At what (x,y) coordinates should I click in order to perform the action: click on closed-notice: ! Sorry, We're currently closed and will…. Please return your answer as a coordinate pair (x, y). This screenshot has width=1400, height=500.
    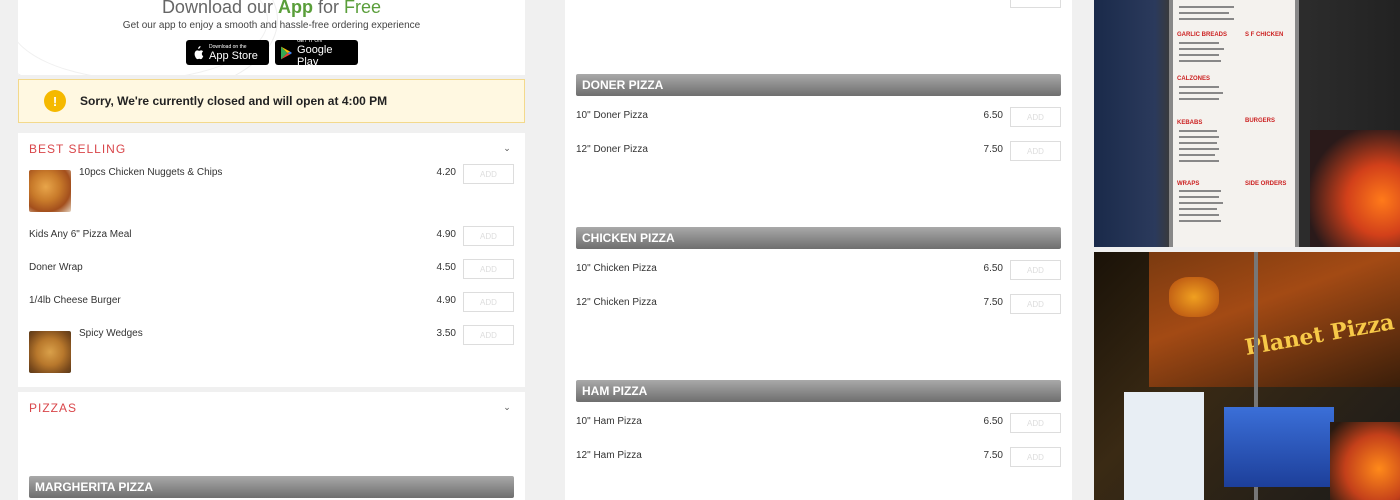
    Looking at the image, I should click on (271, 101).